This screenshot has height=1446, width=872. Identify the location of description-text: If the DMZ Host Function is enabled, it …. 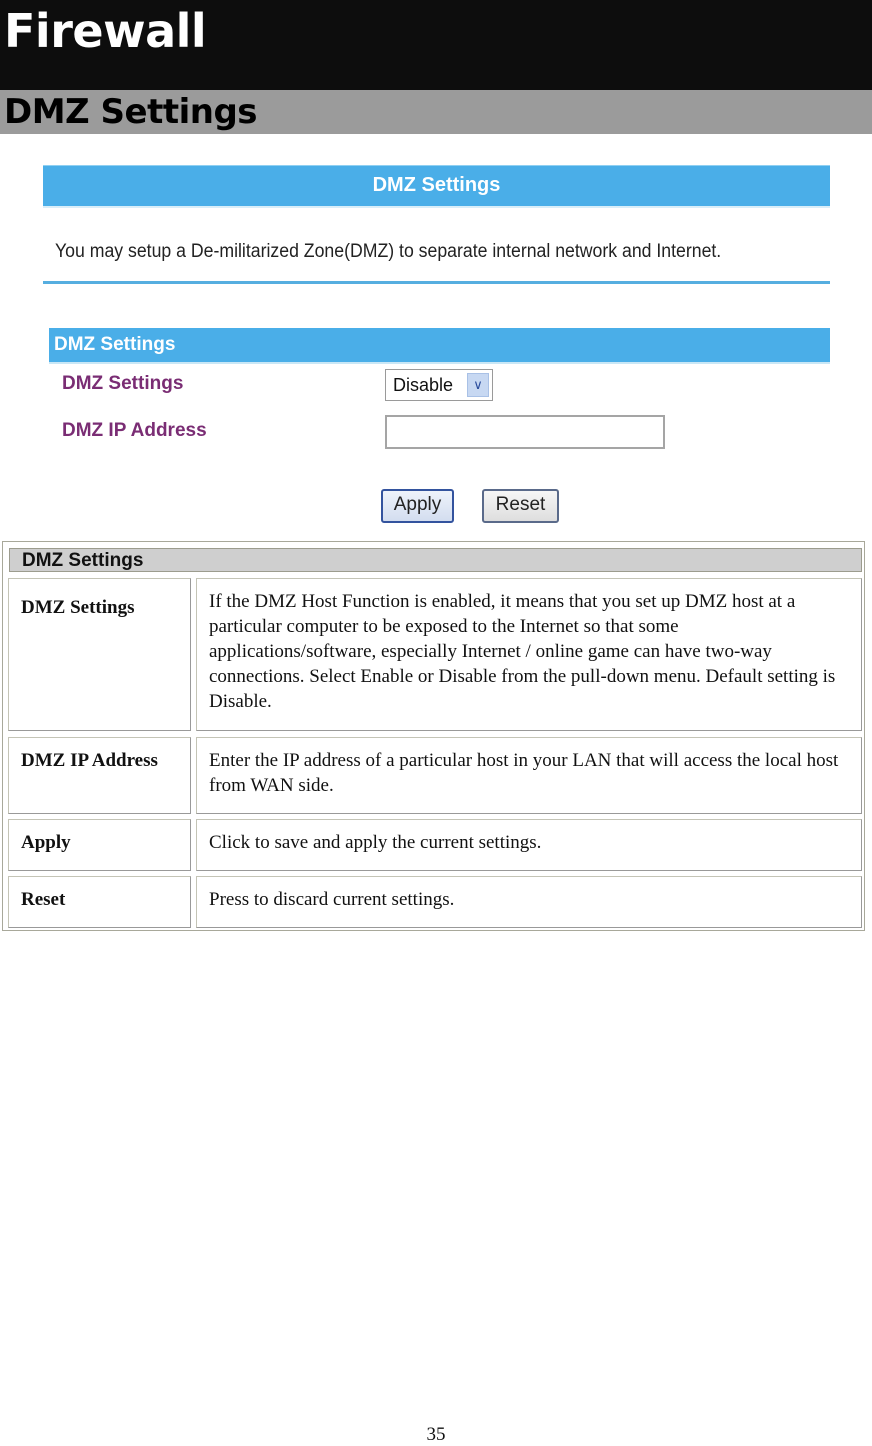
(522, 651).